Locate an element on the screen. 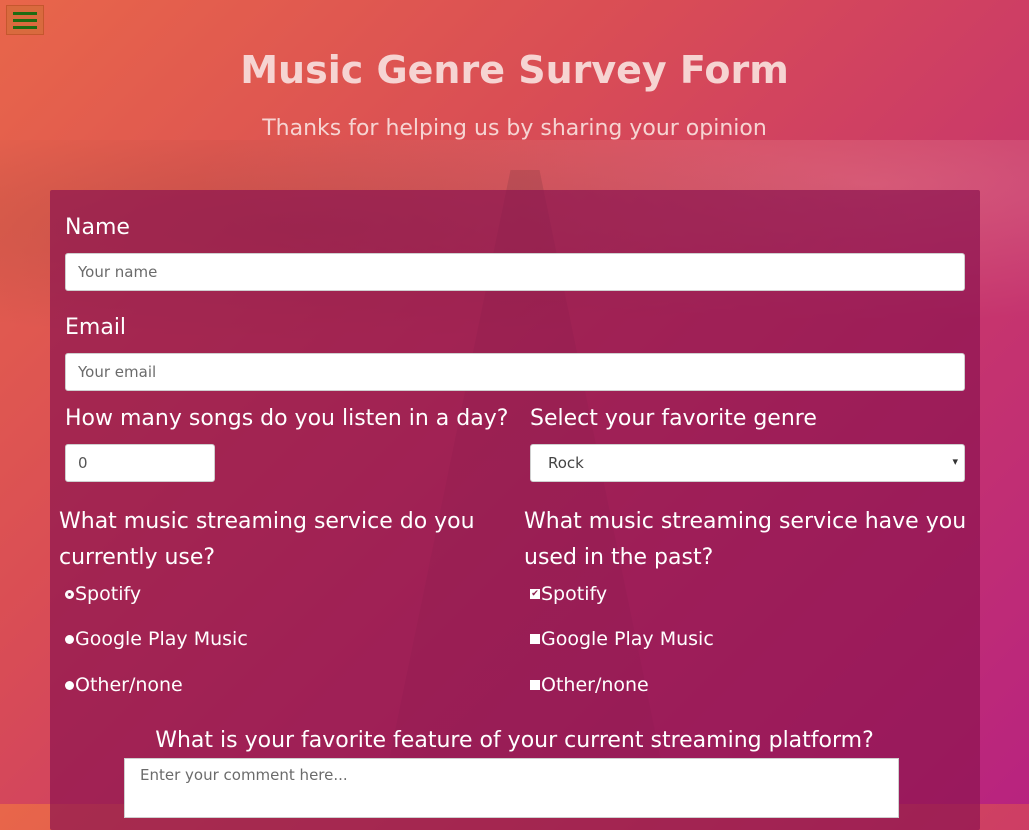 This screenshot has width=1029, height=830. past-service-option-other: Other/none is located at coordinates (589, 685).